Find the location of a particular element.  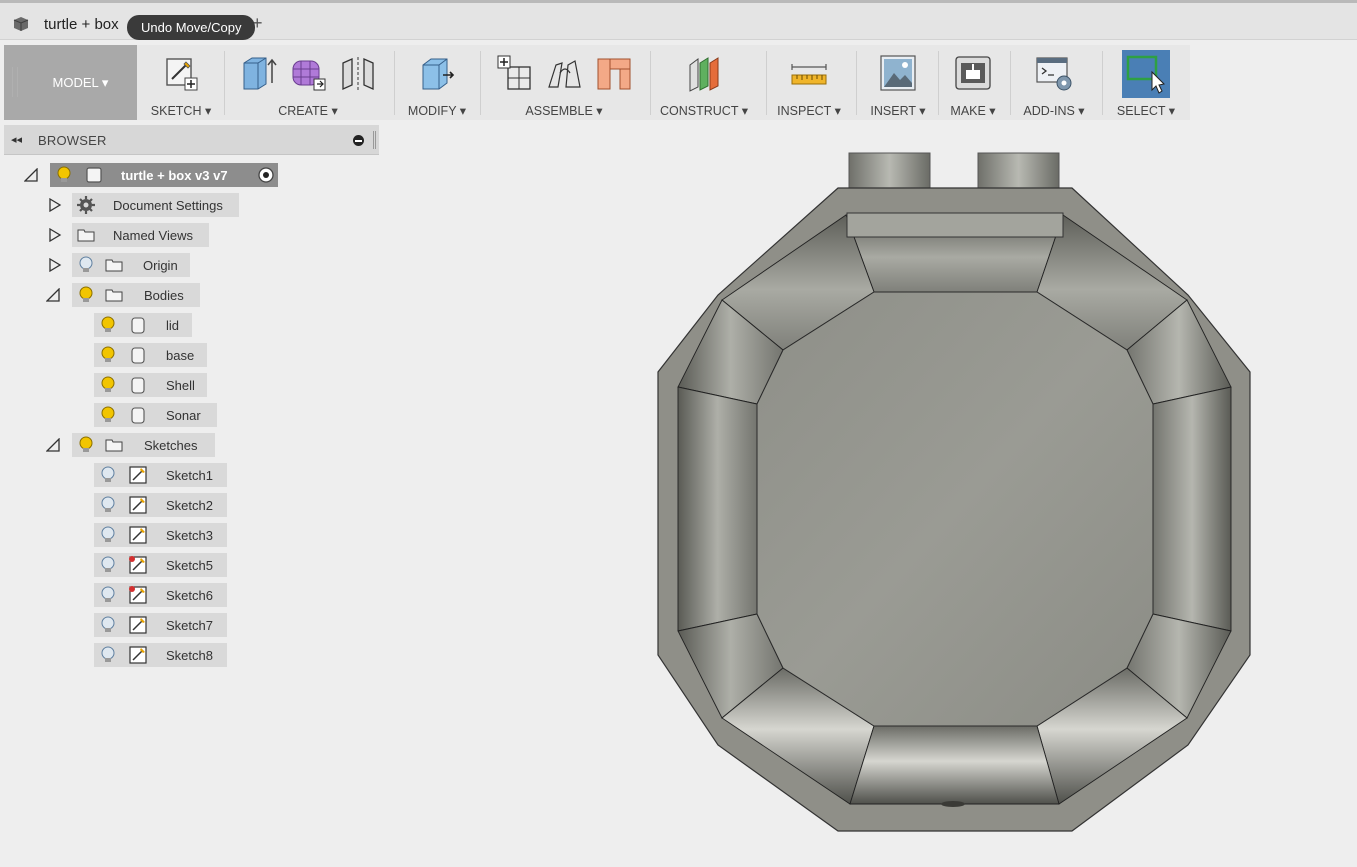

body-chip-sonar: Sonar is located at coordinates (155, 415).